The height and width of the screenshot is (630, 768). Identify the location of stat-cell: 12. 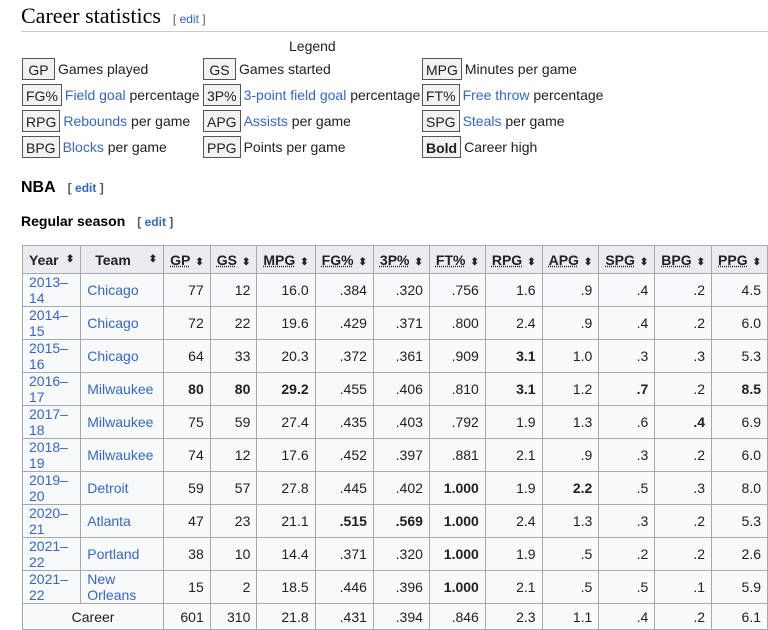
(233, 290).